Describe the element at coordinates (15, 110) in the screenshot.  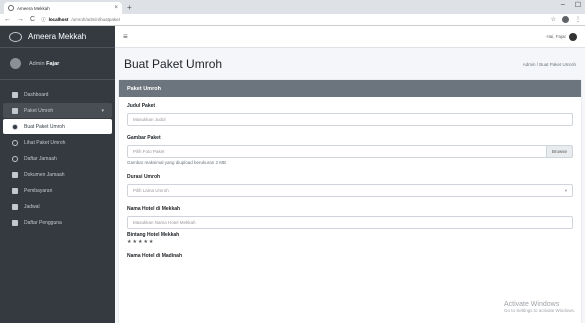
I see `book-icon` at that location.